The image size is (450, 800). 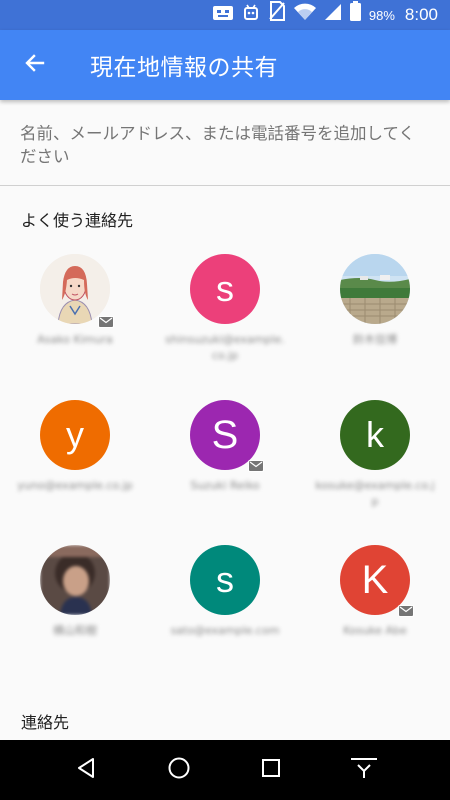 I want to click on avatar-initial: S, so click(x=225, y=434).